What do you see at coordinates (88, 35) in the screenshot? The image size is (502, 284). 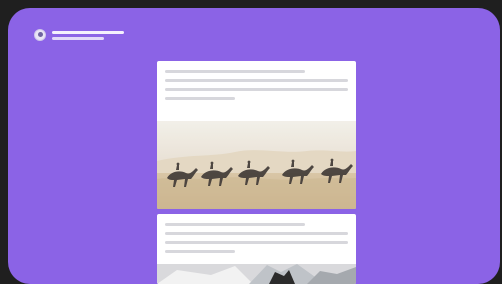 I see `account-name-placeholder` at bounding box center [88, 35].